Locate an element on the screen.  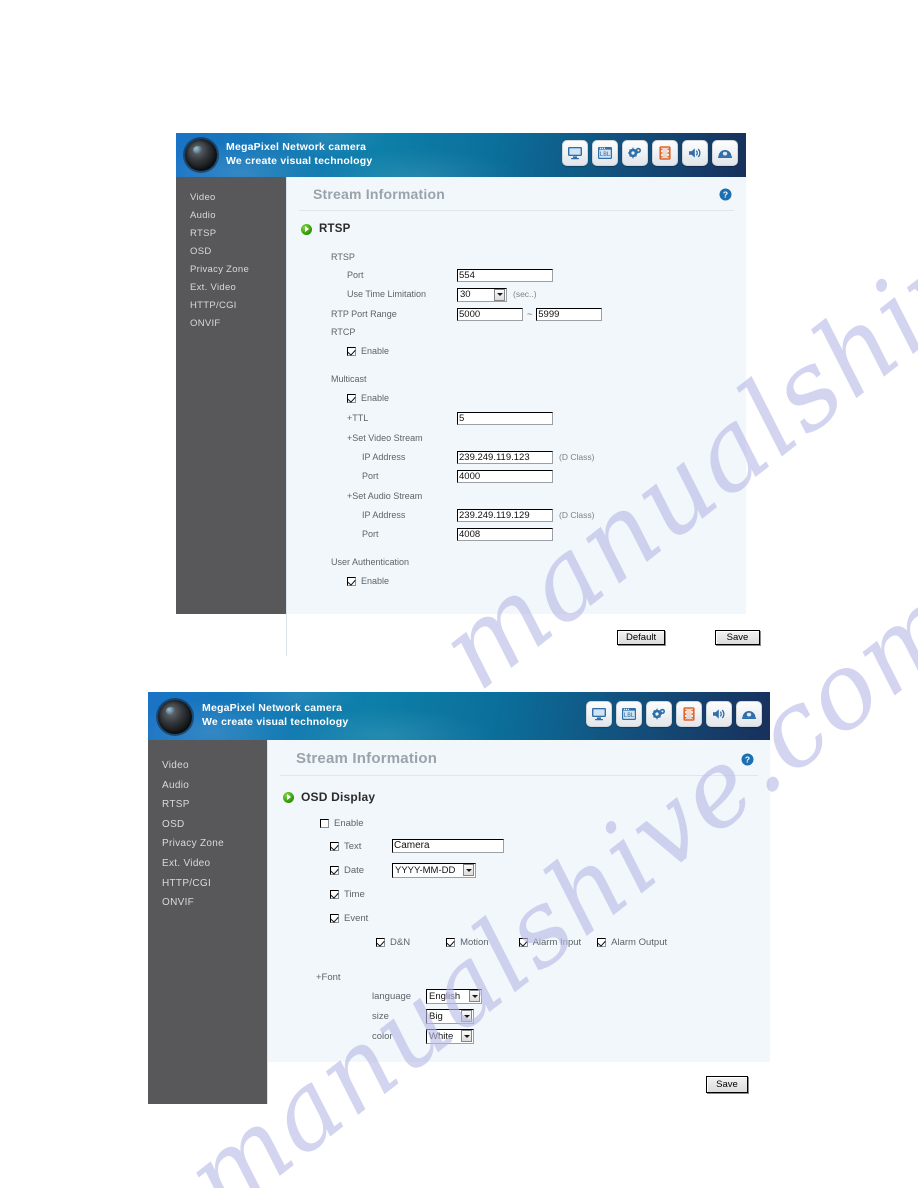
port-input is located at coordinates (505, 275).